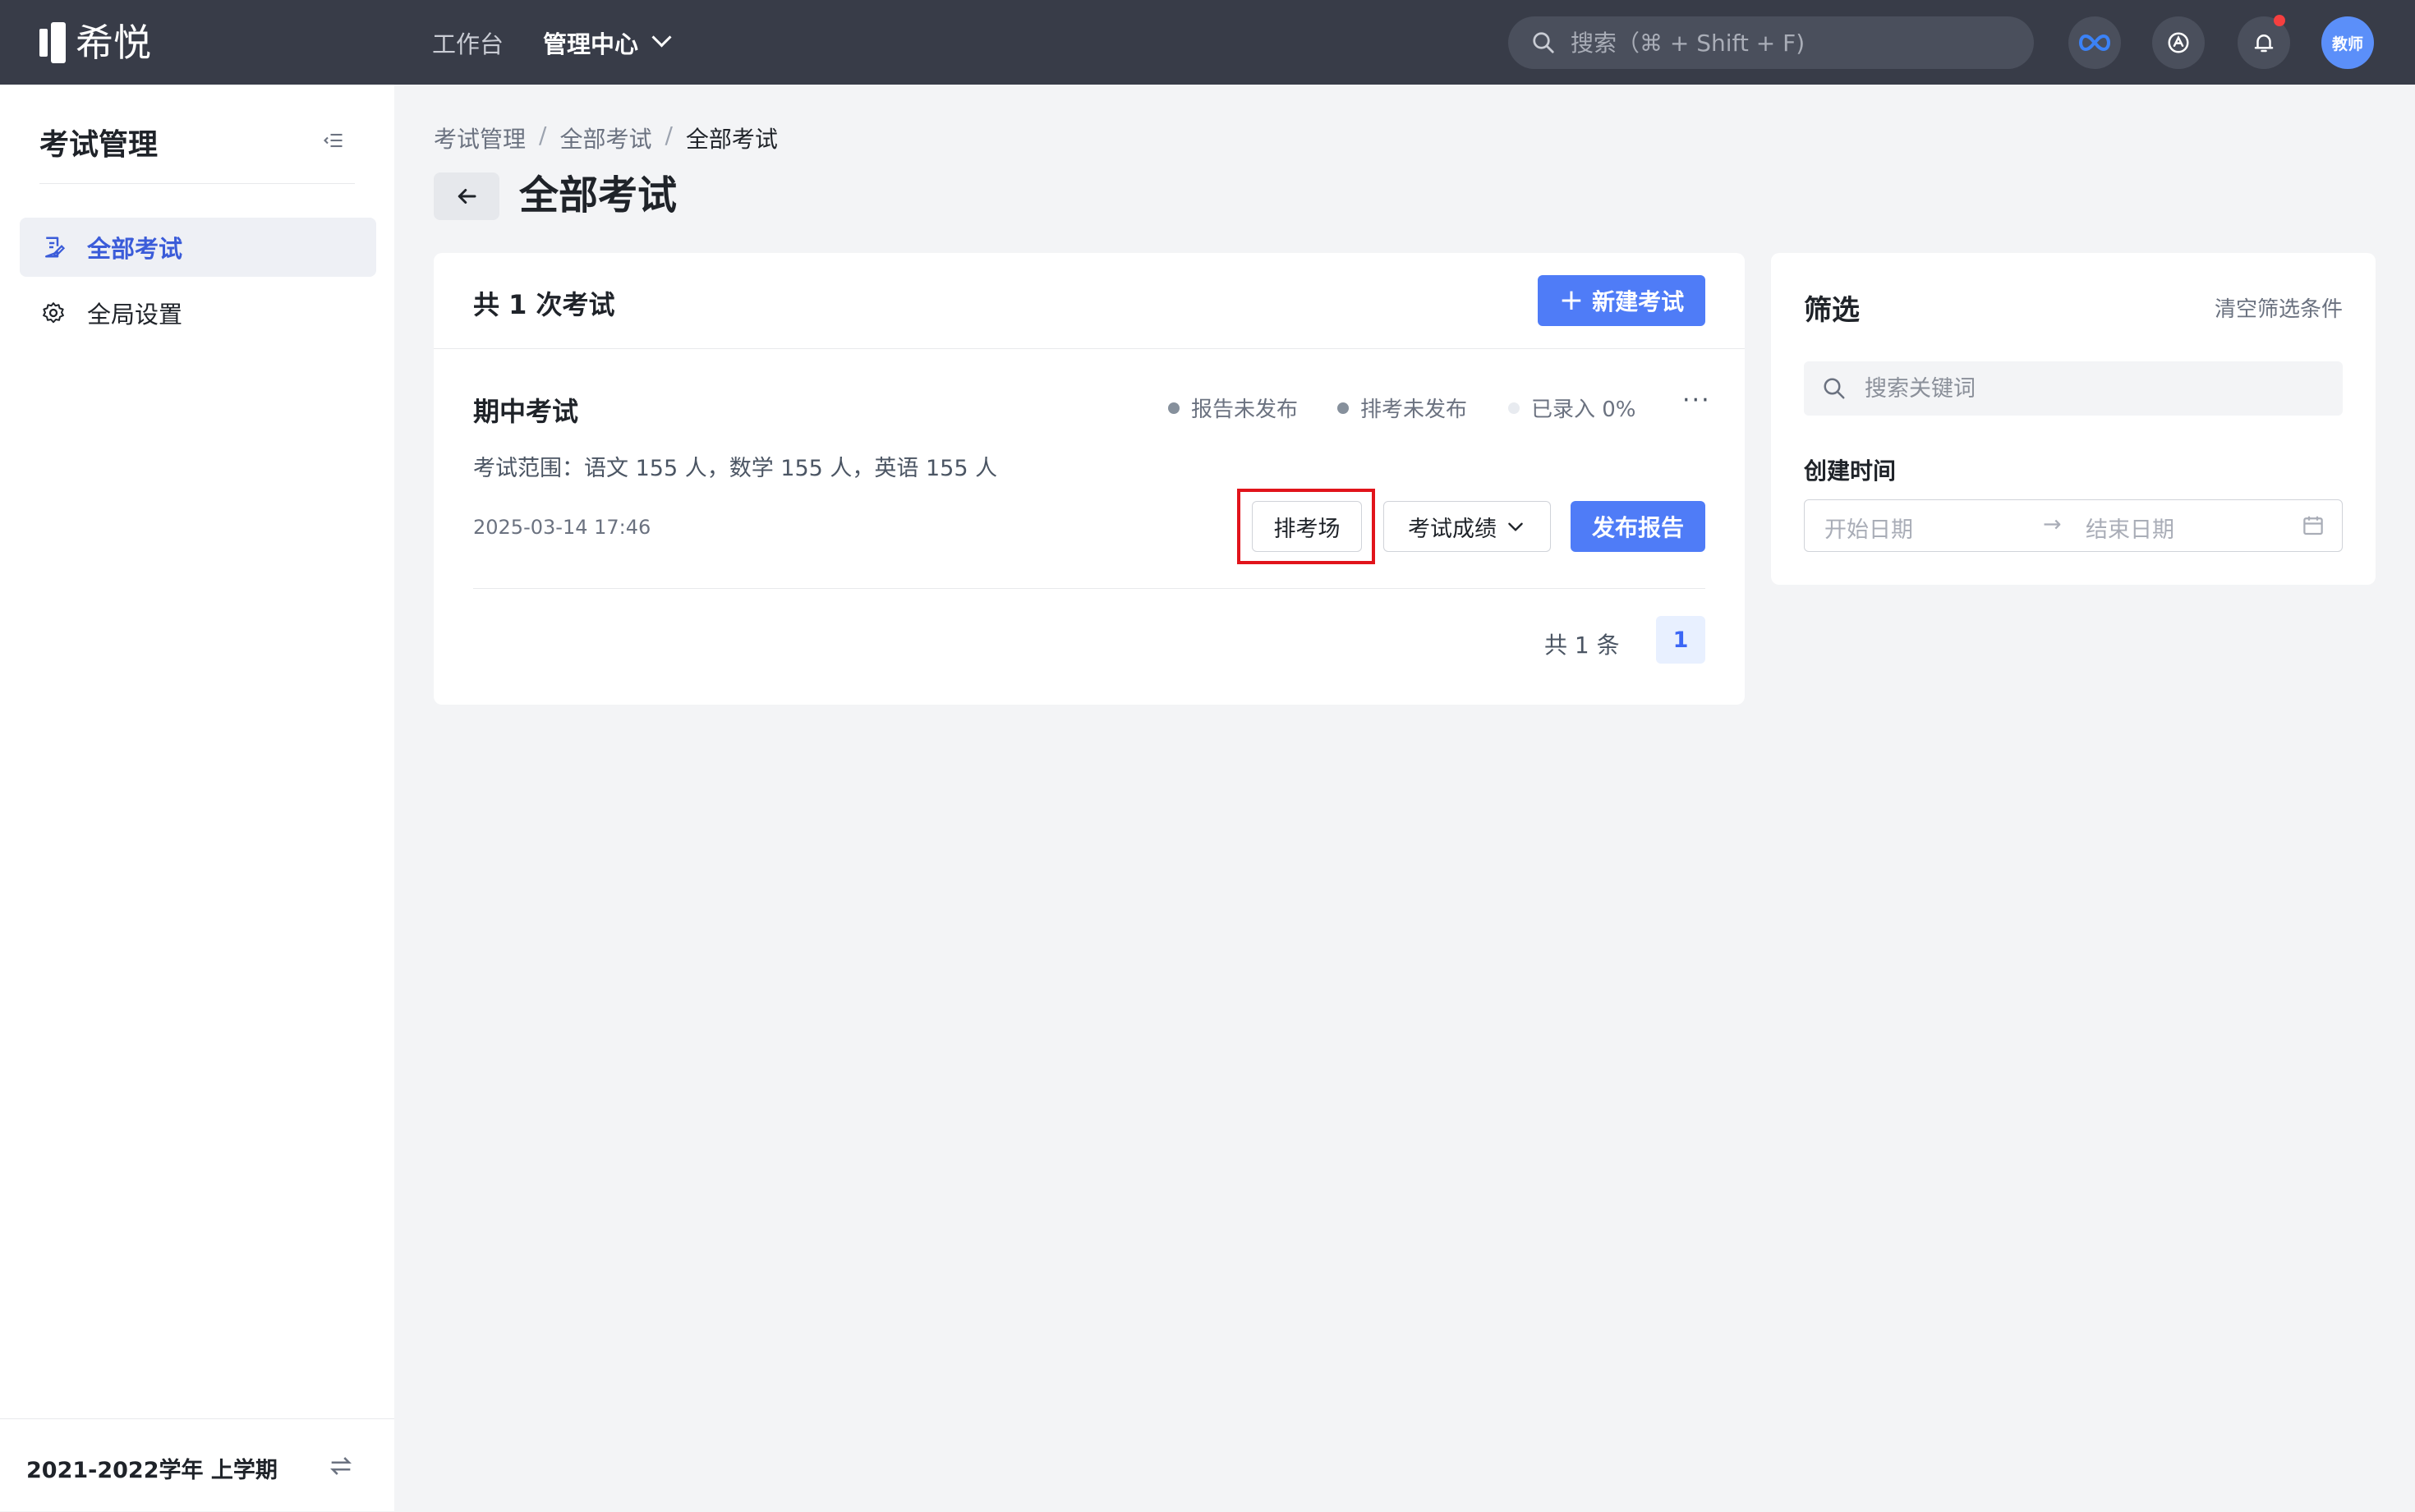  I want to click on breadcrumb: 考试管理 / 全部考试 / 全部考试, so click(606, 138).